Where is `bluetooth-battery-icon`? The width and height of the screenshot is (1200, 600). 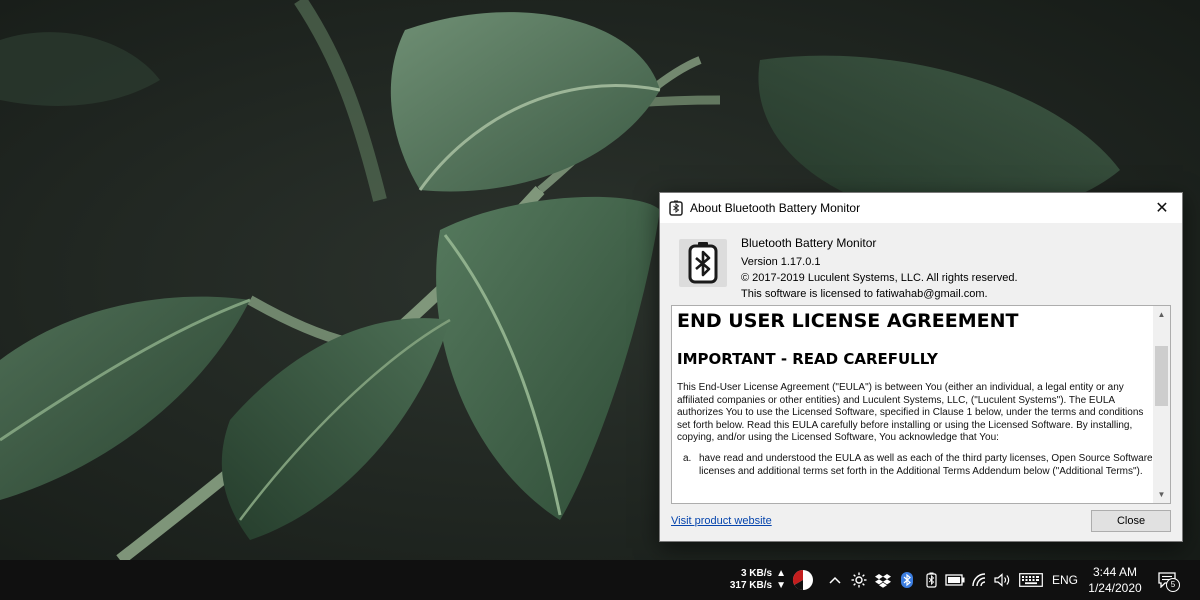 bluetooth-battery-icon is located at coordinates (703, 263).